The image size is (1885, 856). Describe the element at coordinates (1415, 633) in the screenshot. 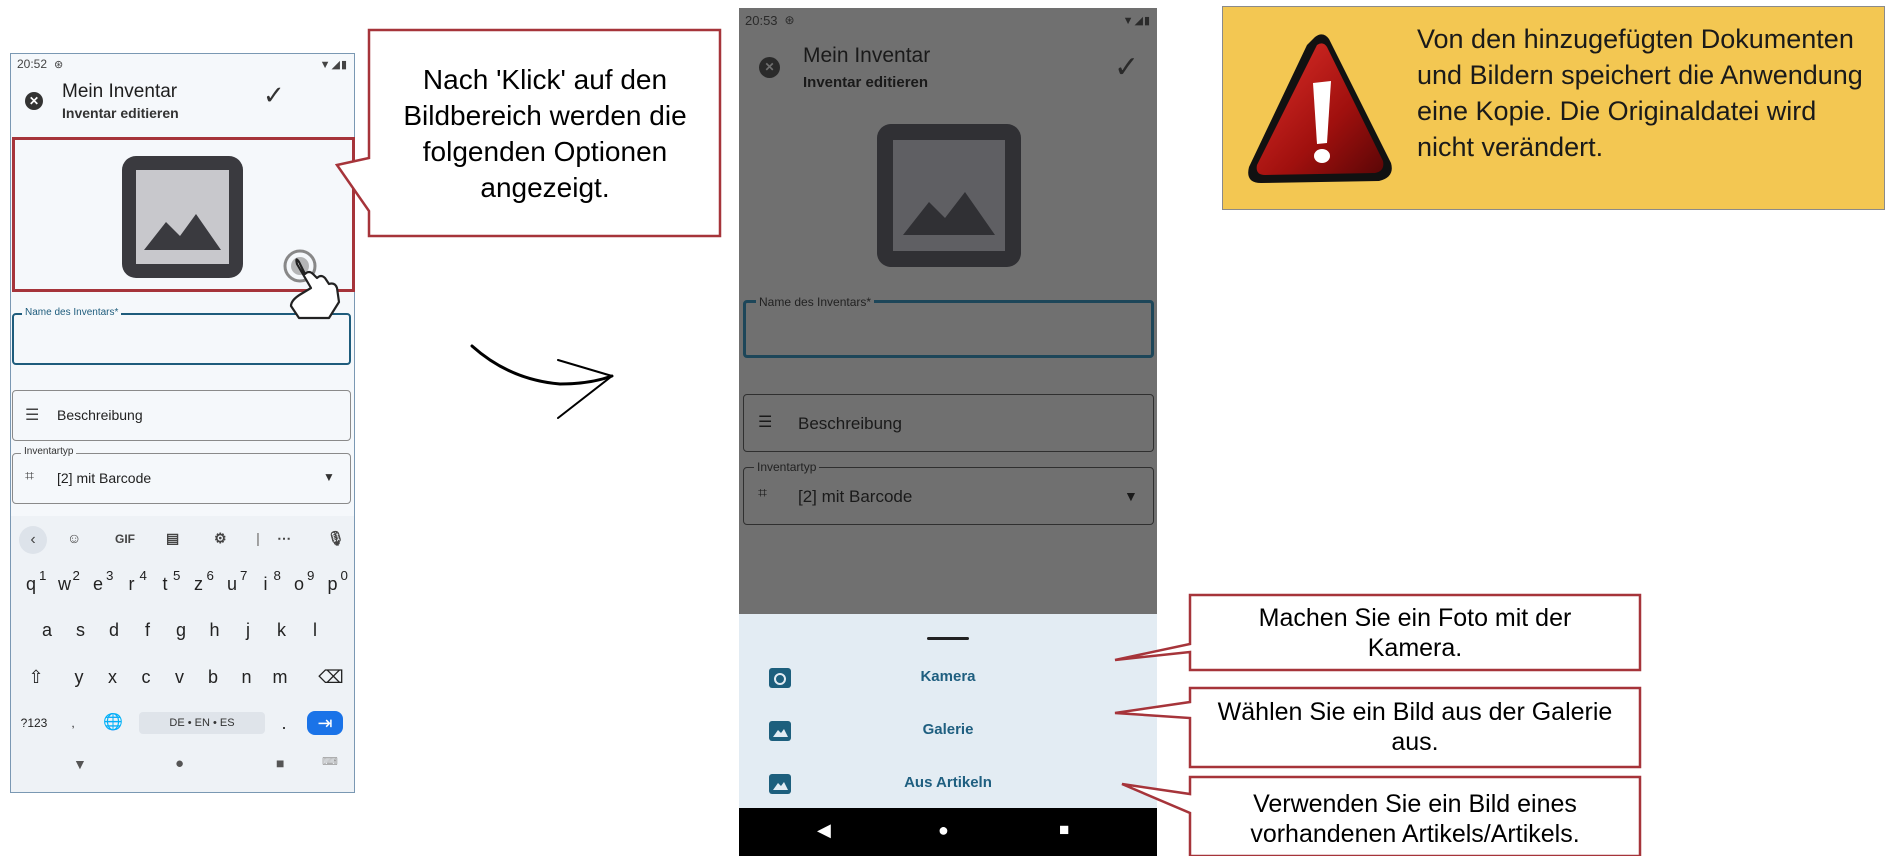

I see `callout-camera-text: Machen Sie ein Foto mit der Kamera.` at that location.